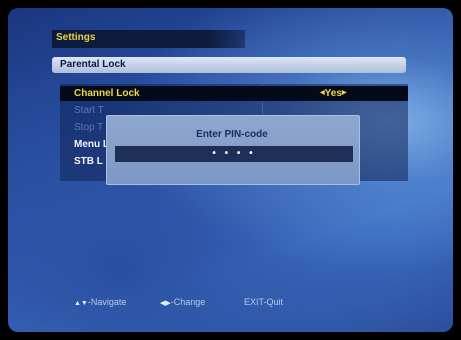 The image size is (461, 340). What do you see at coordinates (234, 153) in the screenshot?
I see `pin-input-value: • • • •` at bounding box center [234, 153].